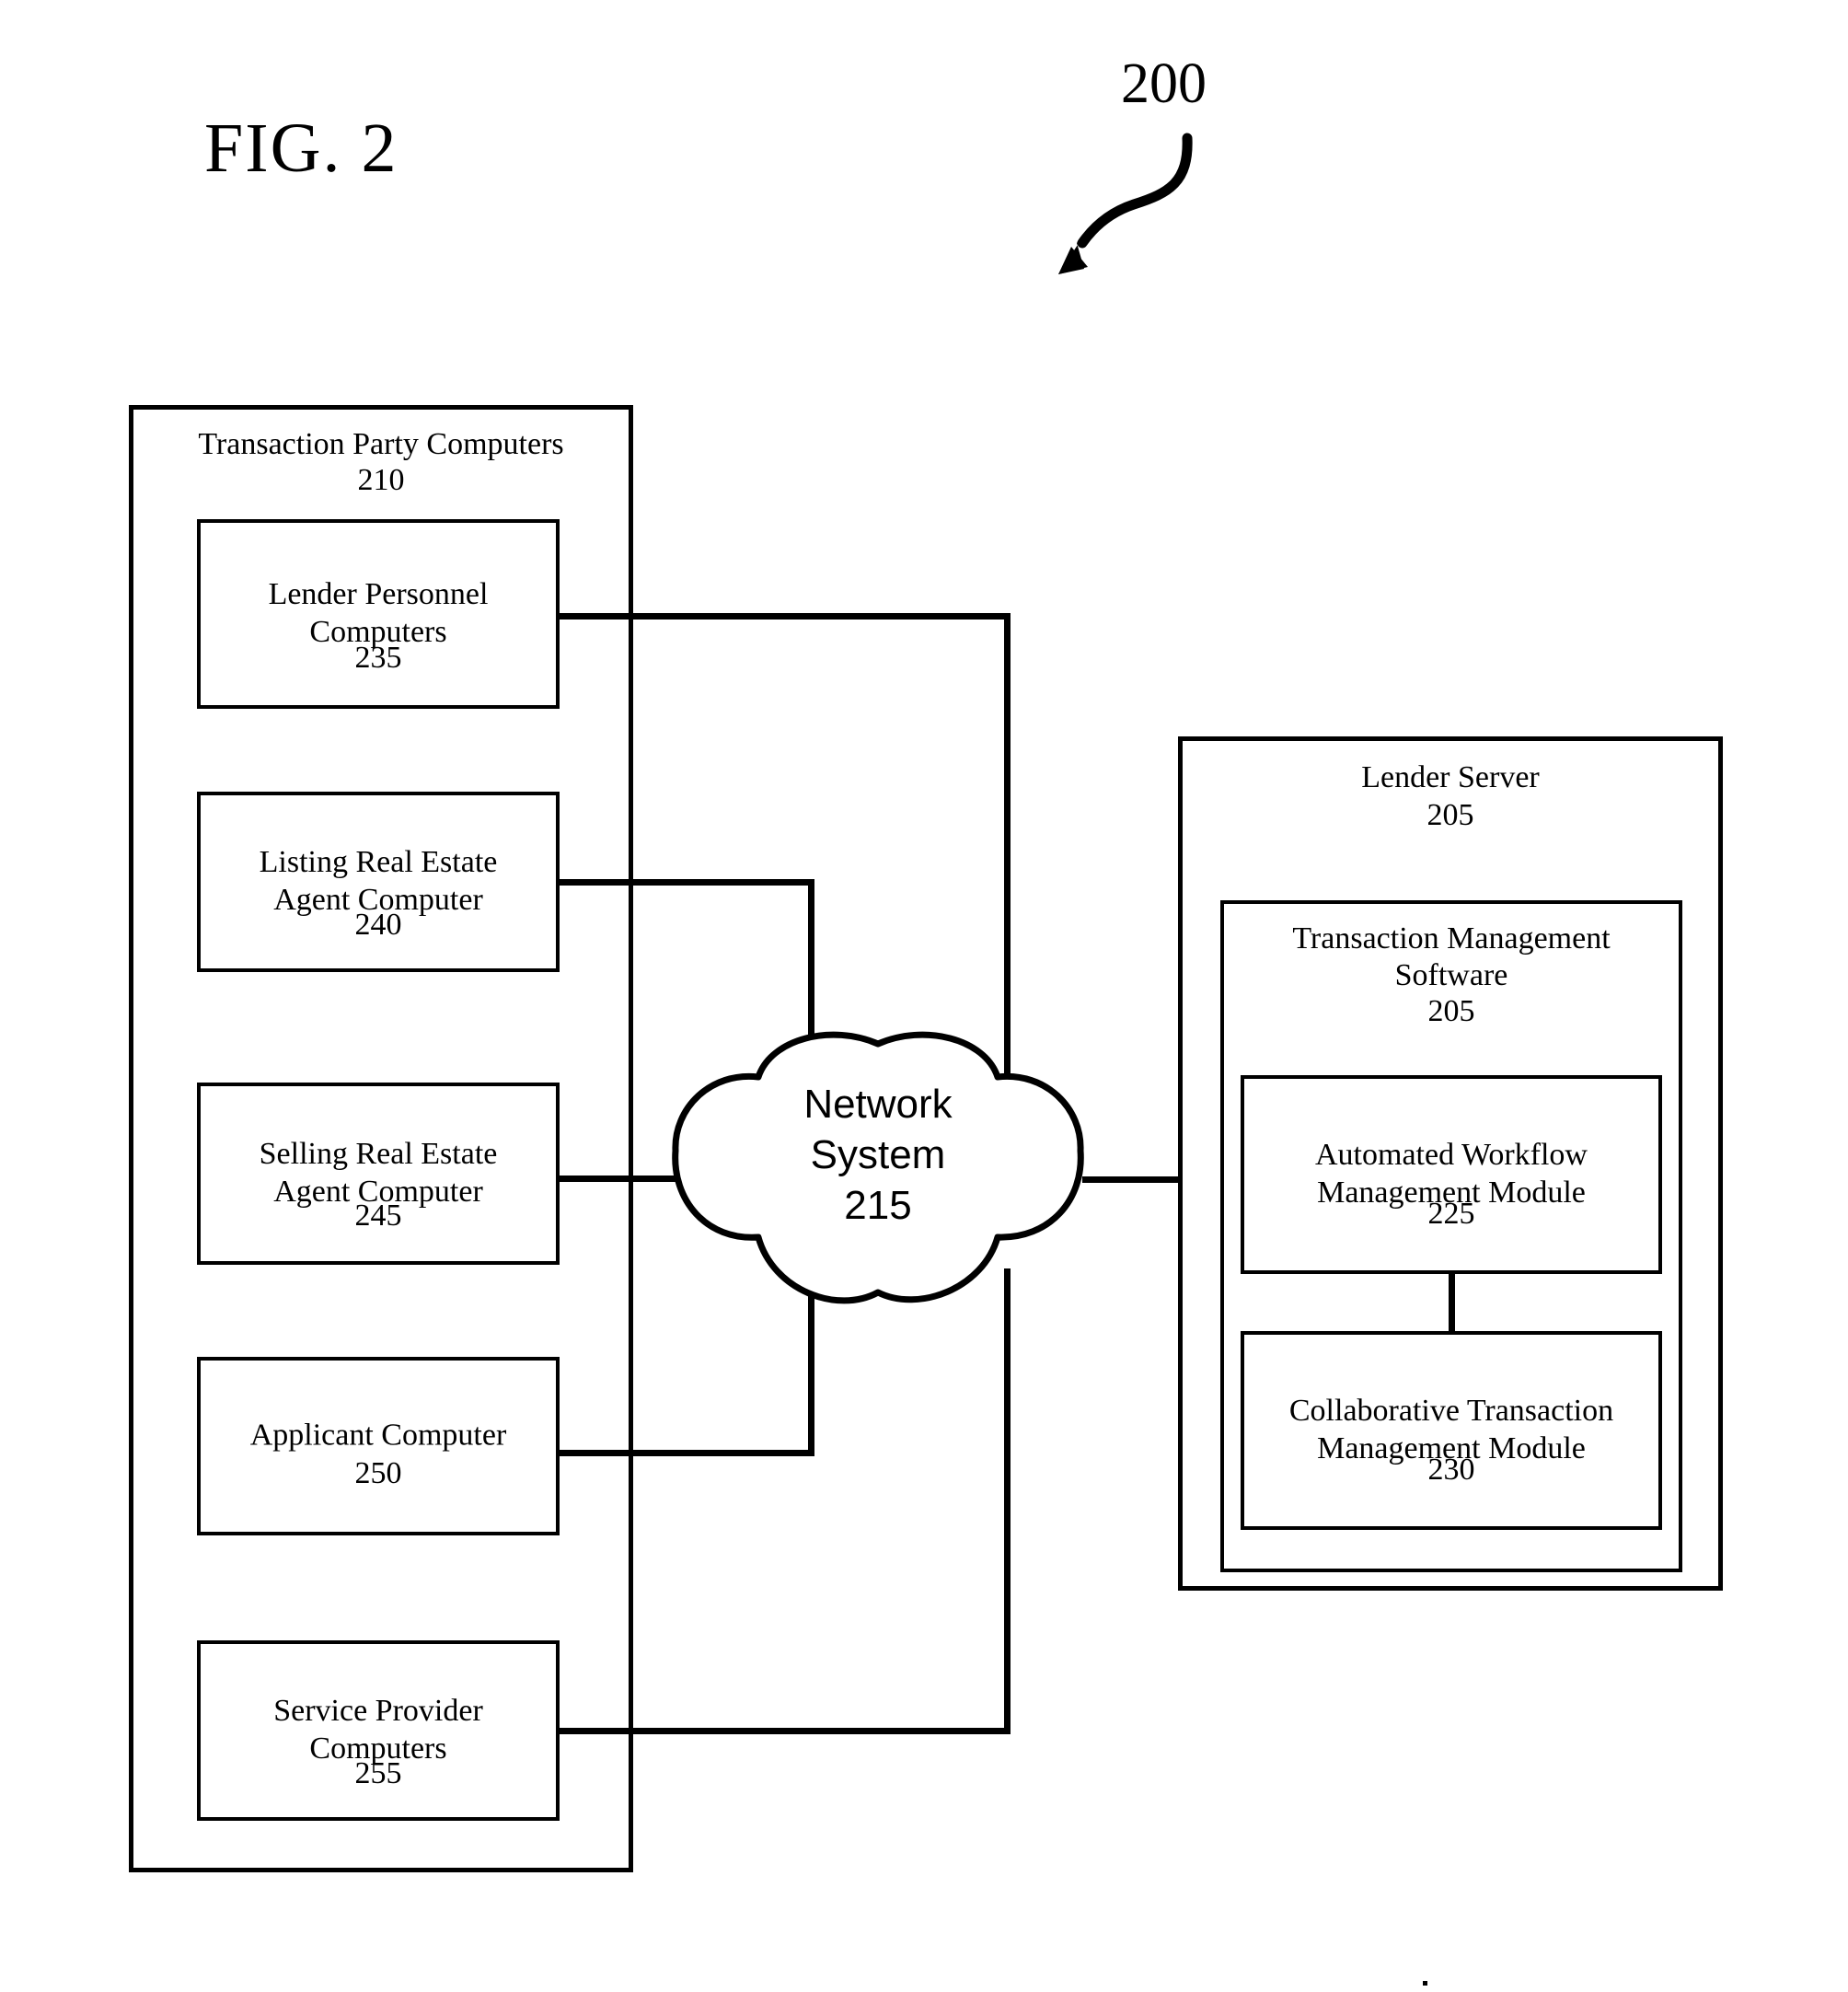 The image size is (1848, 1992). What do you see at coordinates (1164, 83) in the screenshot?
I see `figure-reference-numeral: 200` at bounding box center [1164, 83].